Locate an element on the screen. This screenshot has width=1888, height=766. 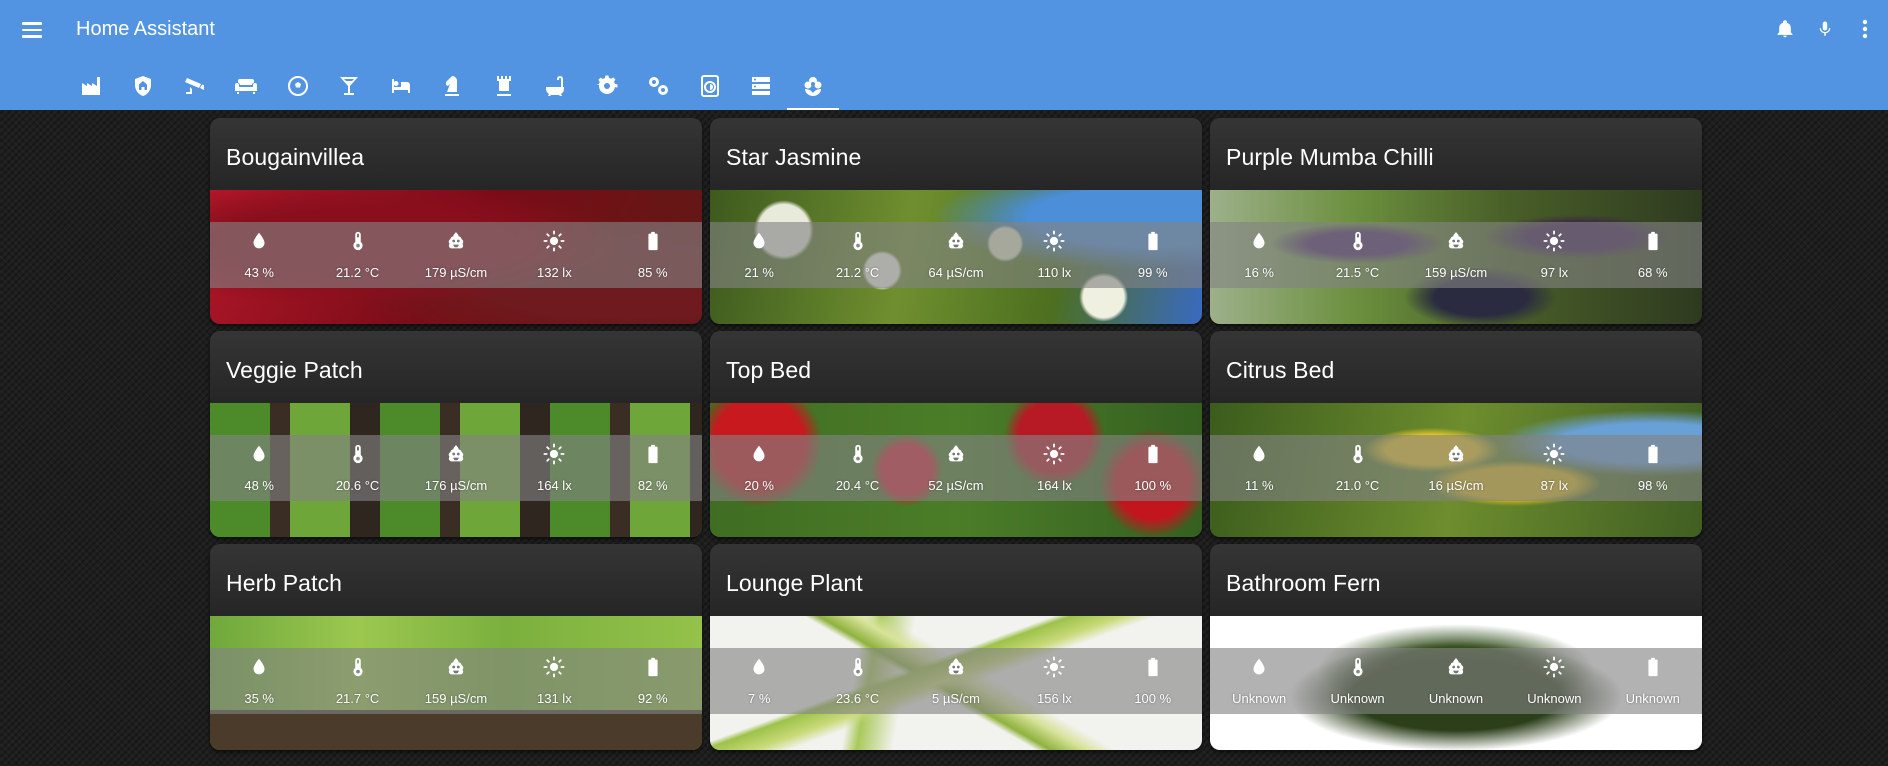
sensor-moisture: 21 % is located at coordinates (759, 255).